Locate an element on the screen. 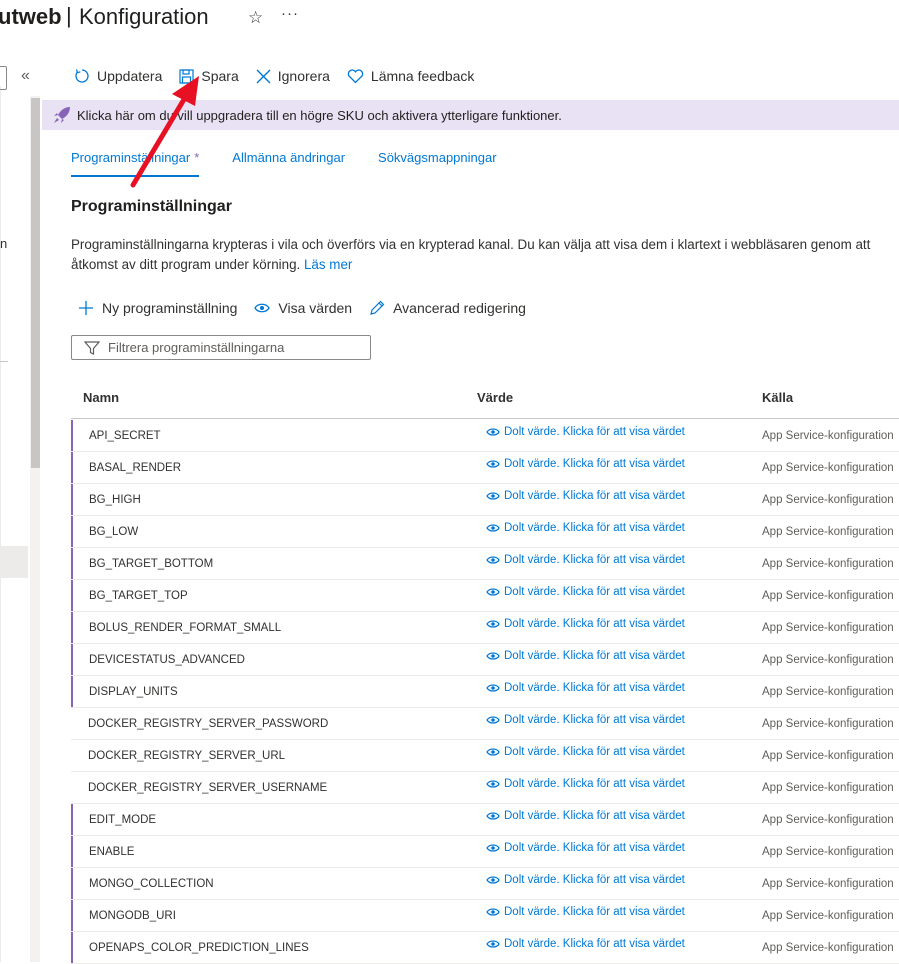 This screenshot has height=964, width=899. left-nav-selected-item is located at coordinates (14, 562).